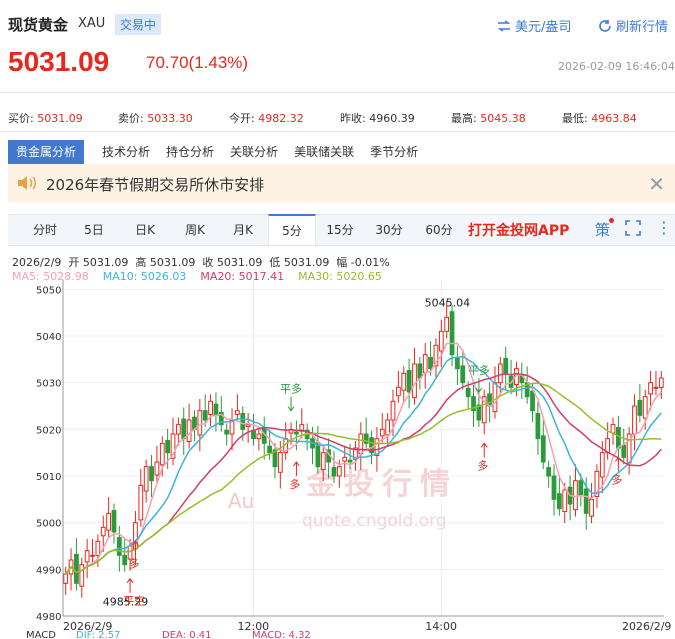  What do you see at coordinates (48, 337) in the screenshot?
I see `y-tick-label: 5040` at bounding box center [48, 337].